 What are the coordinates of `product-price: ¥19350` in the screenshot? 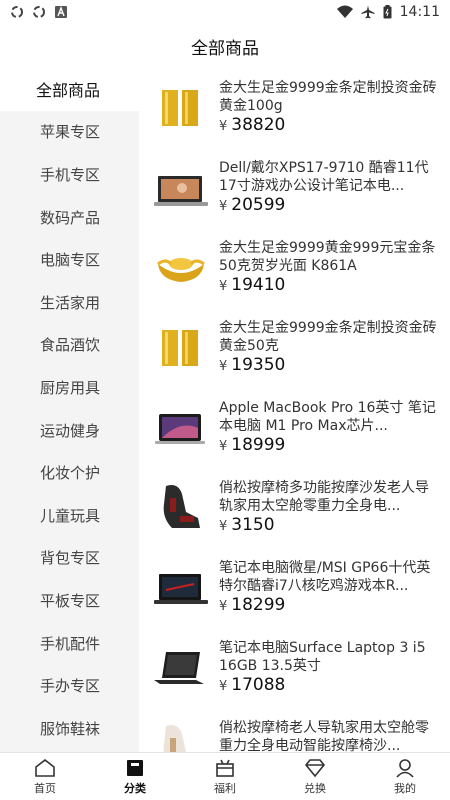 It's located at (252, 365).